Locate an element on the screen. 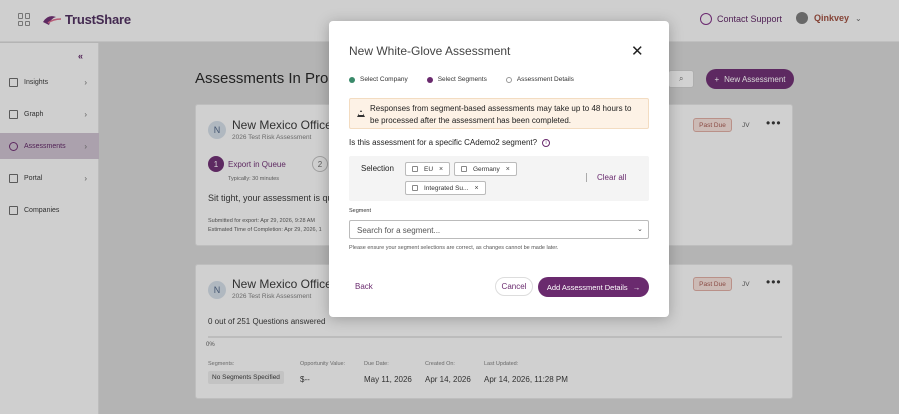 The width and height of the screenshot is (899, 414). chevron-down-icon: ⌄ is located at coordinates (640, 229).